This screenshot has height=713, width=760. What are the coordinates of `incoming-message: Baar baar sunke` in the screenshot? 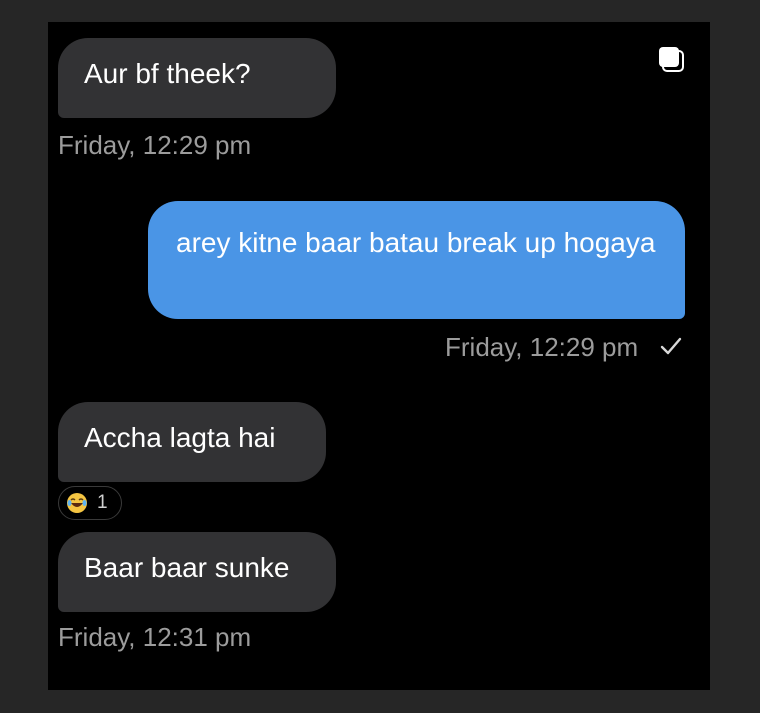 It's located at (197, 572).